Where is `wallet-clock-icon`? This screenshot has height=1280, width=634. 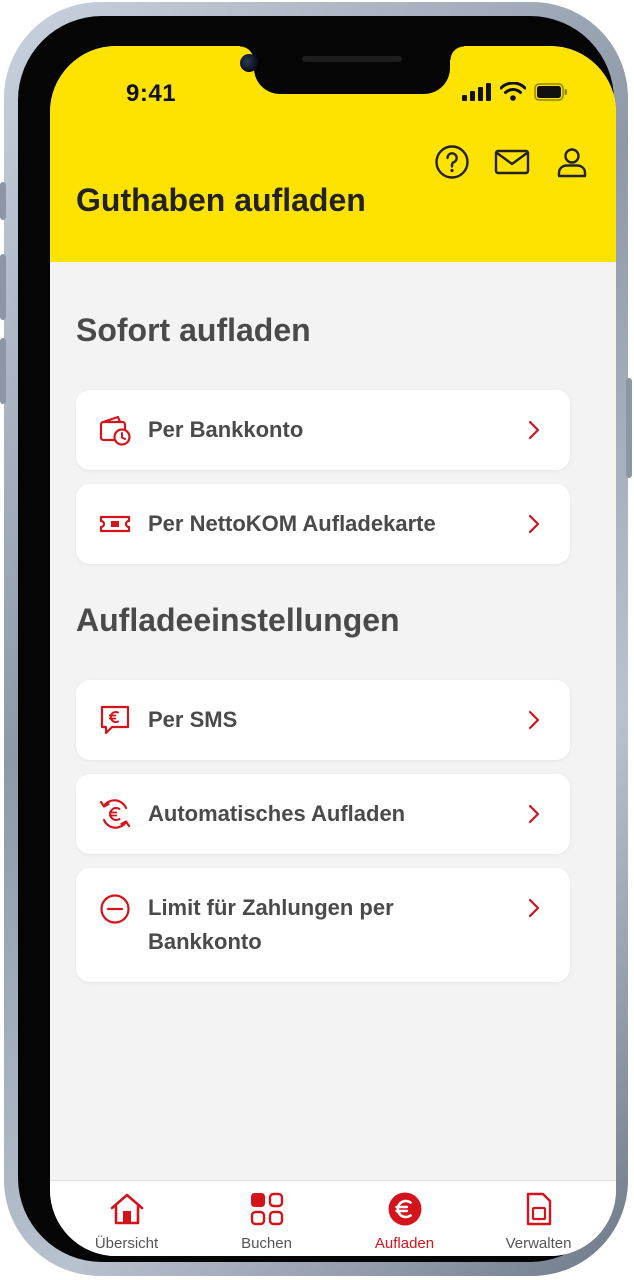
wallet-clock-icon is located at coordinates (115, 430).